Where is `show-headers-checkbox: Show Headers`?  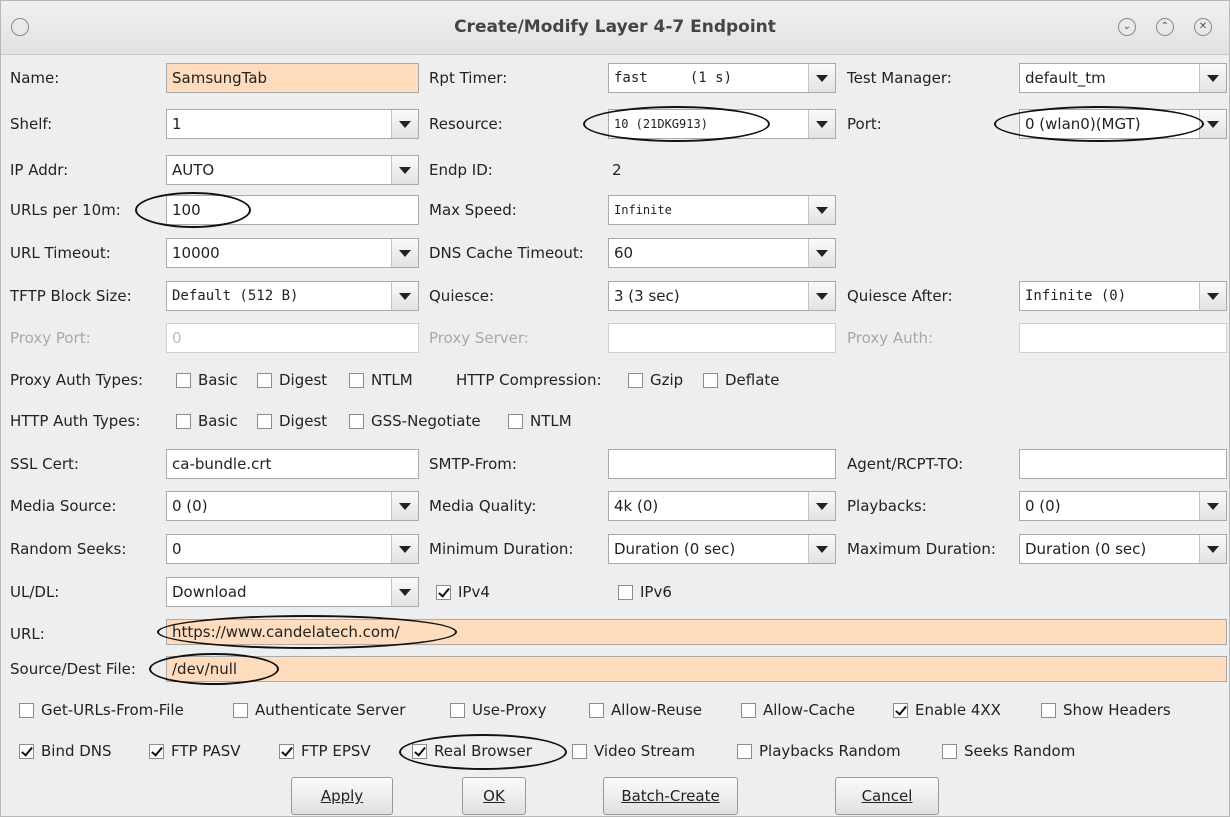
show-headers-checkbox: Show Headers is located at coordinates (1106, 710).